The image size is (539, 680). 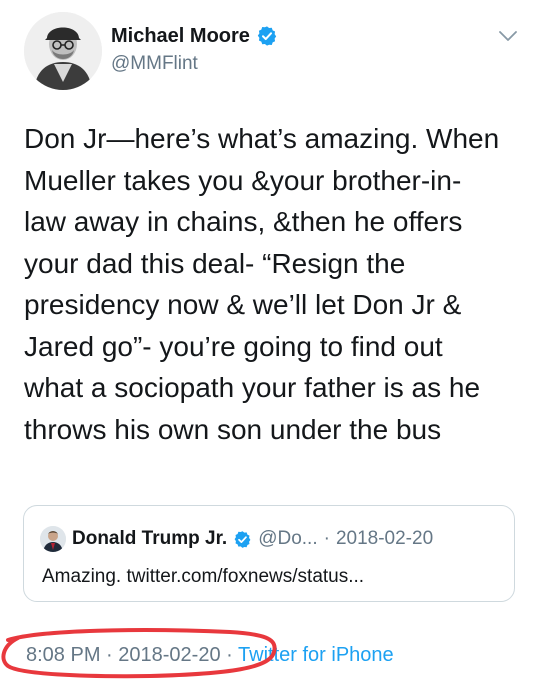 What do you see at coordinates (243, 180) in the screenshot?
I see `tweet-text-line: Mueller takes you &your brother-in-` at bounding box center [243, 180].